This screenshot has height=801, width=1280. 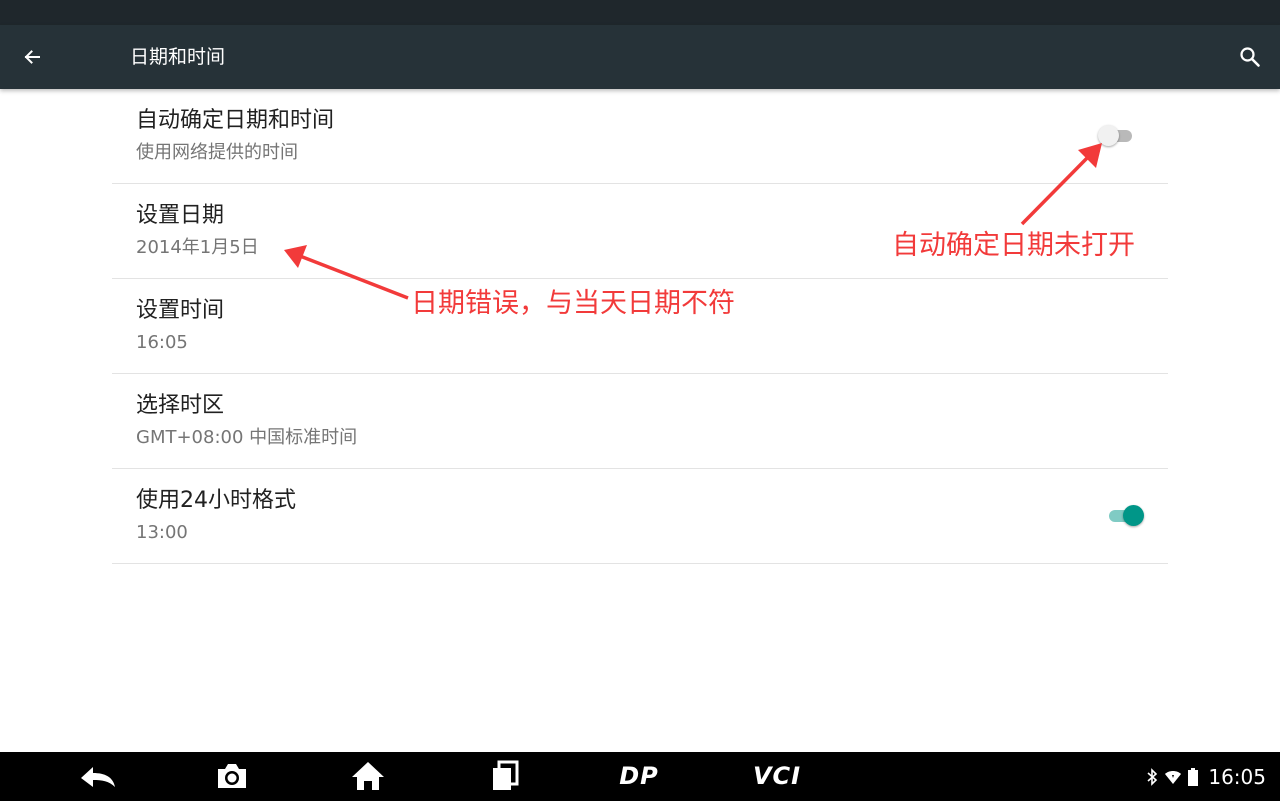 I want to click on arrow-left-icon, so click(x=32, y=57).